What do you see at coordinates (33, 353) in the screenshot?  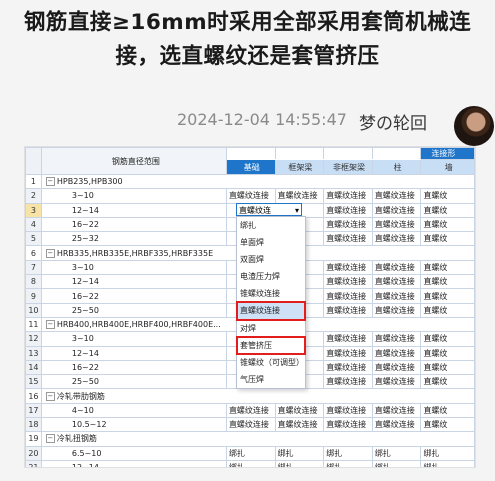 I see `row-number: 13` at bounding box center [33, 353].